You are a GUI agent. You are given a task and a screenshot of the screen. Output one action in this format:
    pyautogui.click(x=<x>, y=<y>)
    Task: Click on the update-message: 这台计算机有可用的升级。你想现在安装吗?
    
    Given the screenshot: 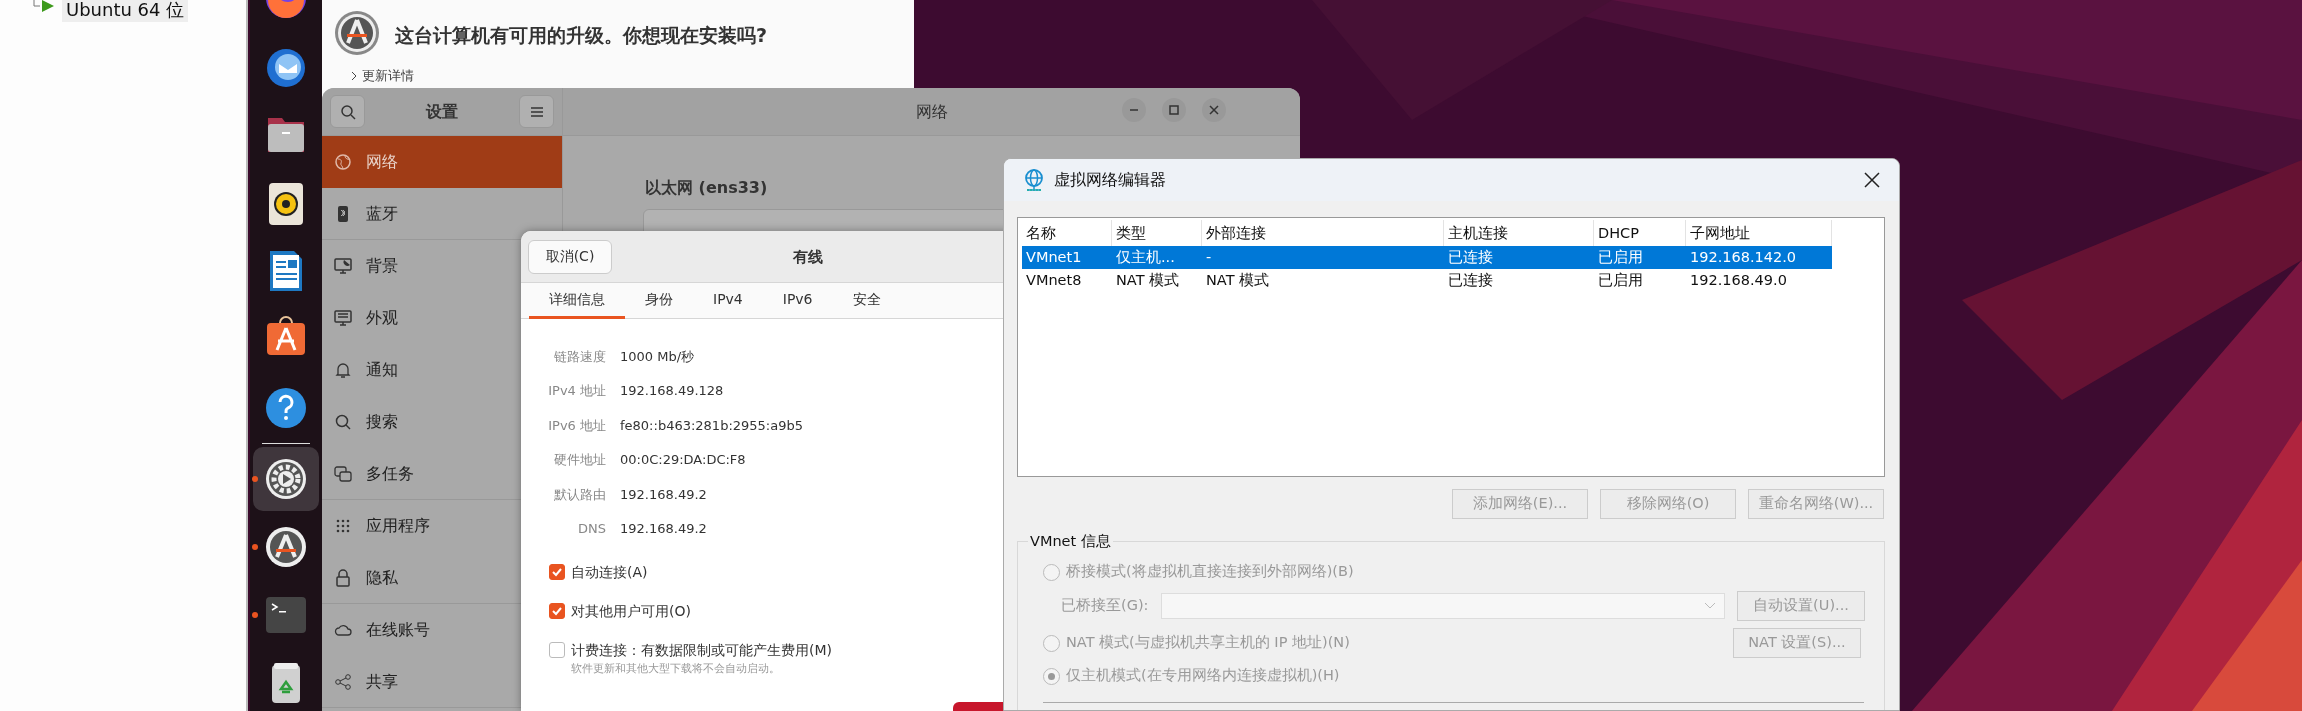 What is the action you would take?
    pyautogui.click(x=581, y=35)
    